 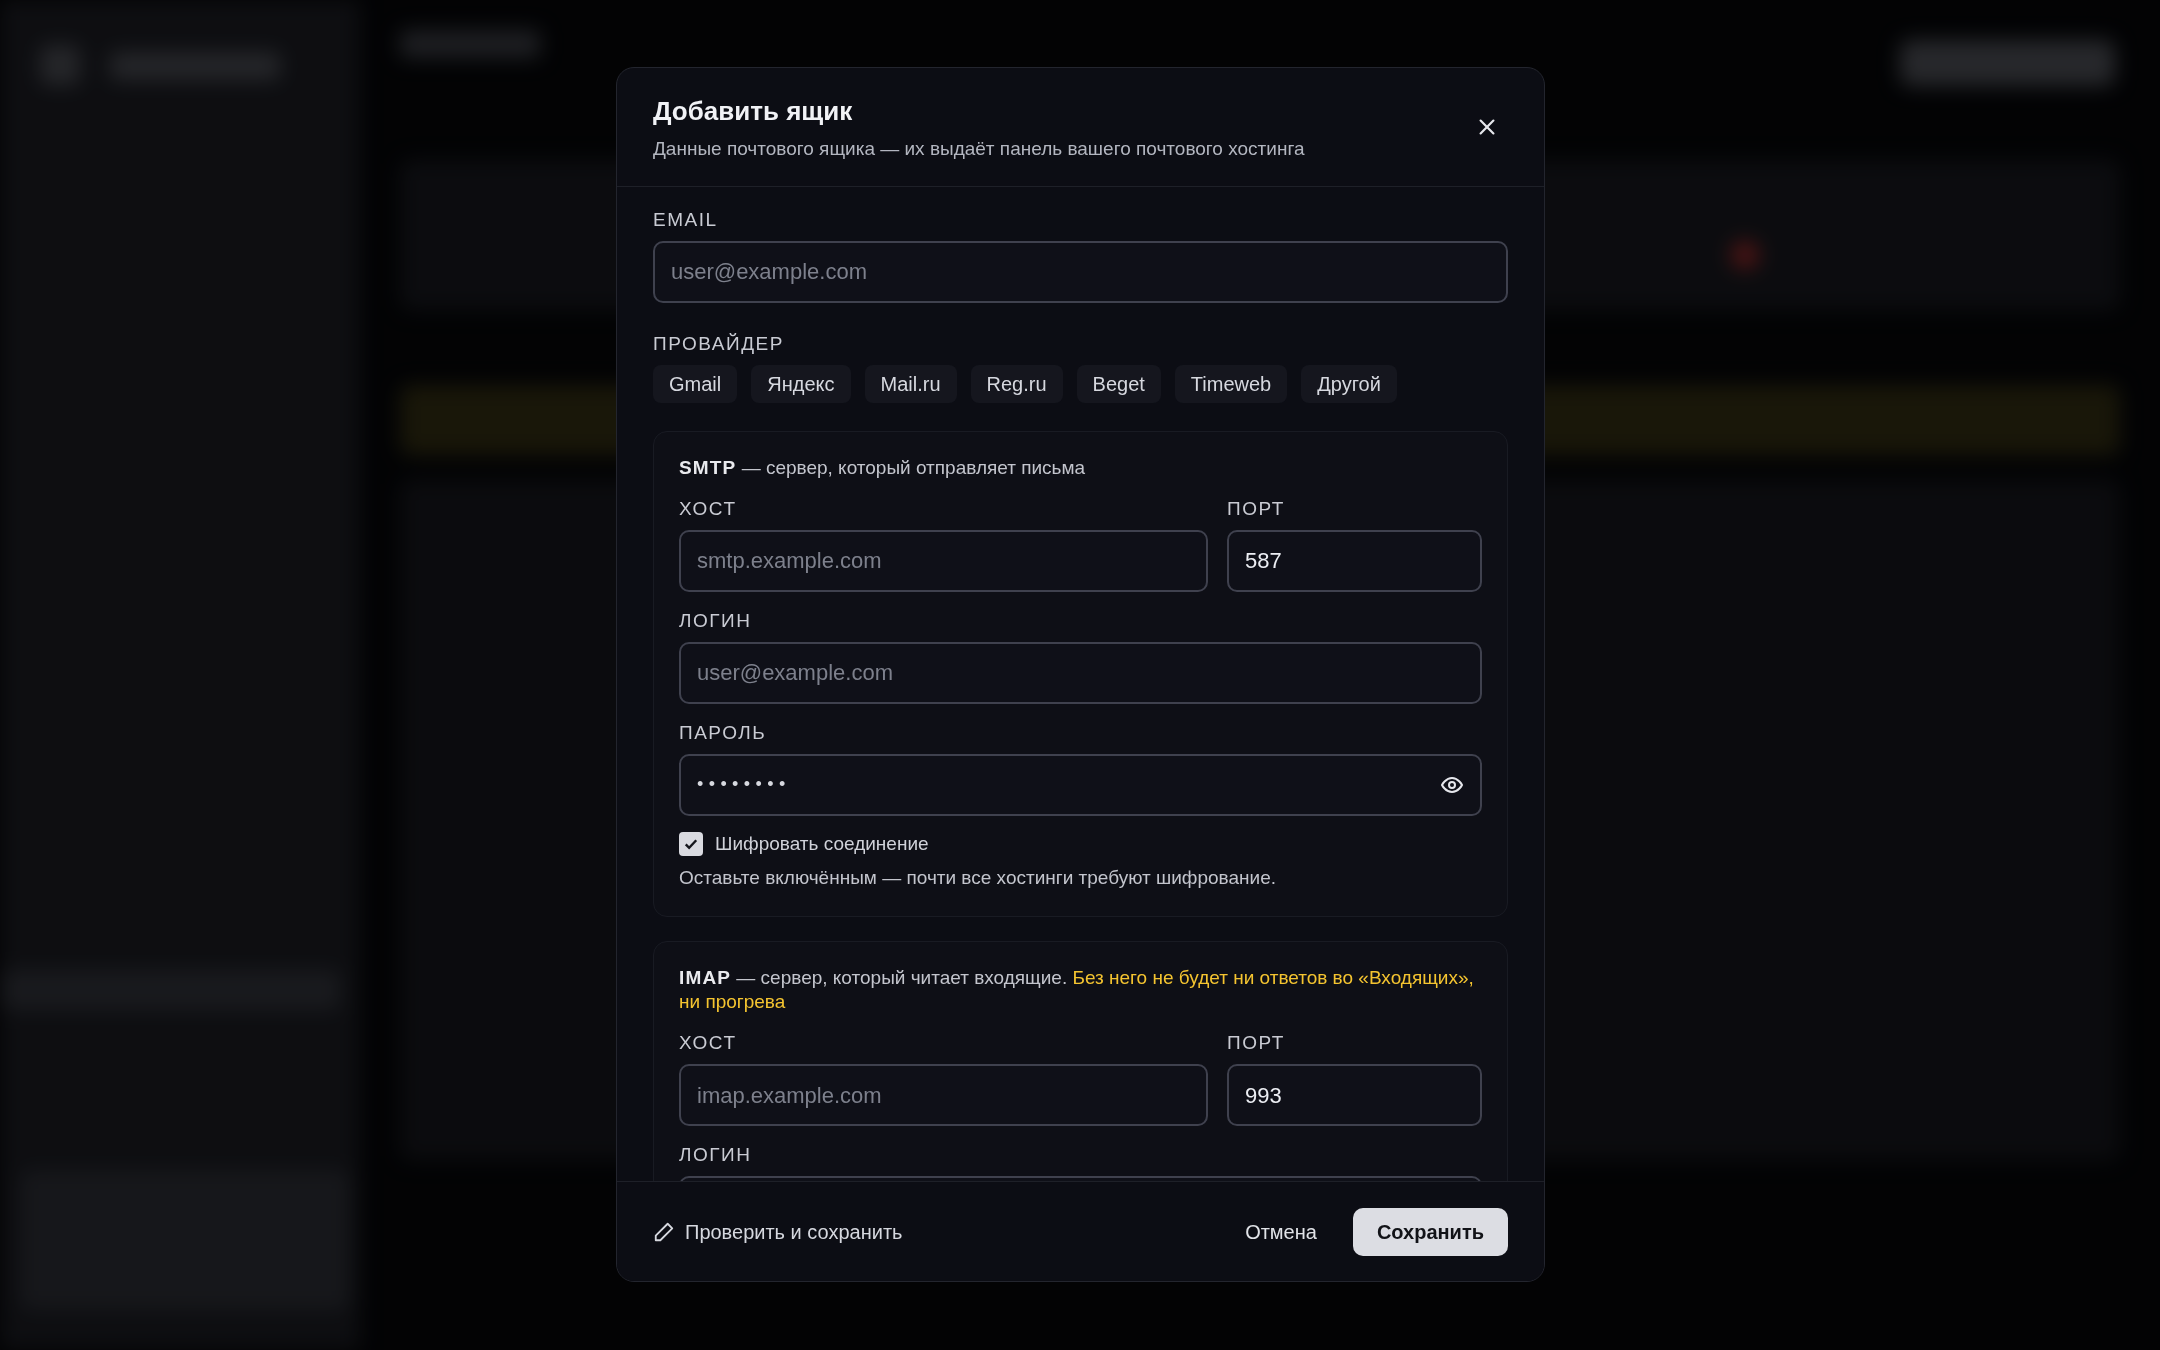 What do you see at coordinates (978, 878) in the screenshot?
I see `hint-text: Оставьте включённым — почти все хостинги требуют шифрование.` at bounding box center [978, 878].